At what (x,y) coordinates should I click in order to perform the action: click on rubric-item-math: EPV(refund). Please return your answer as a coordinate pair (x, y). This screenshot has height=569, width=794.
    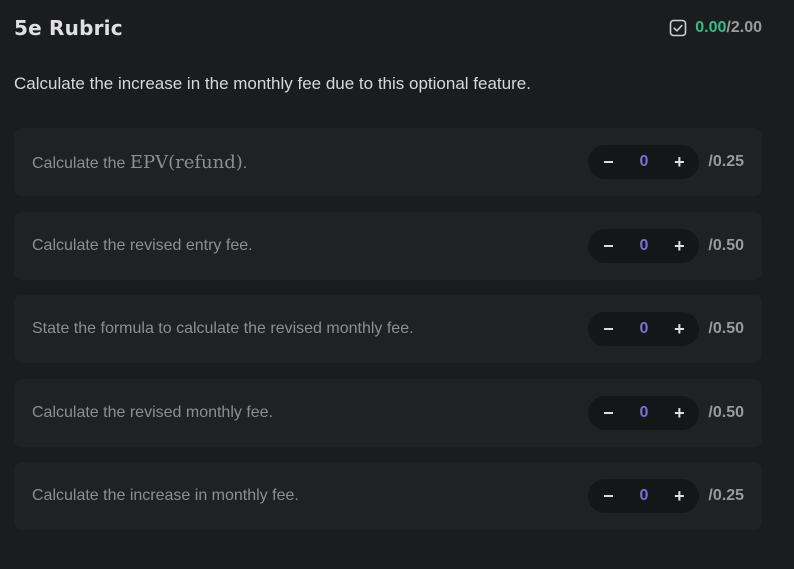
    Looking at the image, I should click on (186, 162).